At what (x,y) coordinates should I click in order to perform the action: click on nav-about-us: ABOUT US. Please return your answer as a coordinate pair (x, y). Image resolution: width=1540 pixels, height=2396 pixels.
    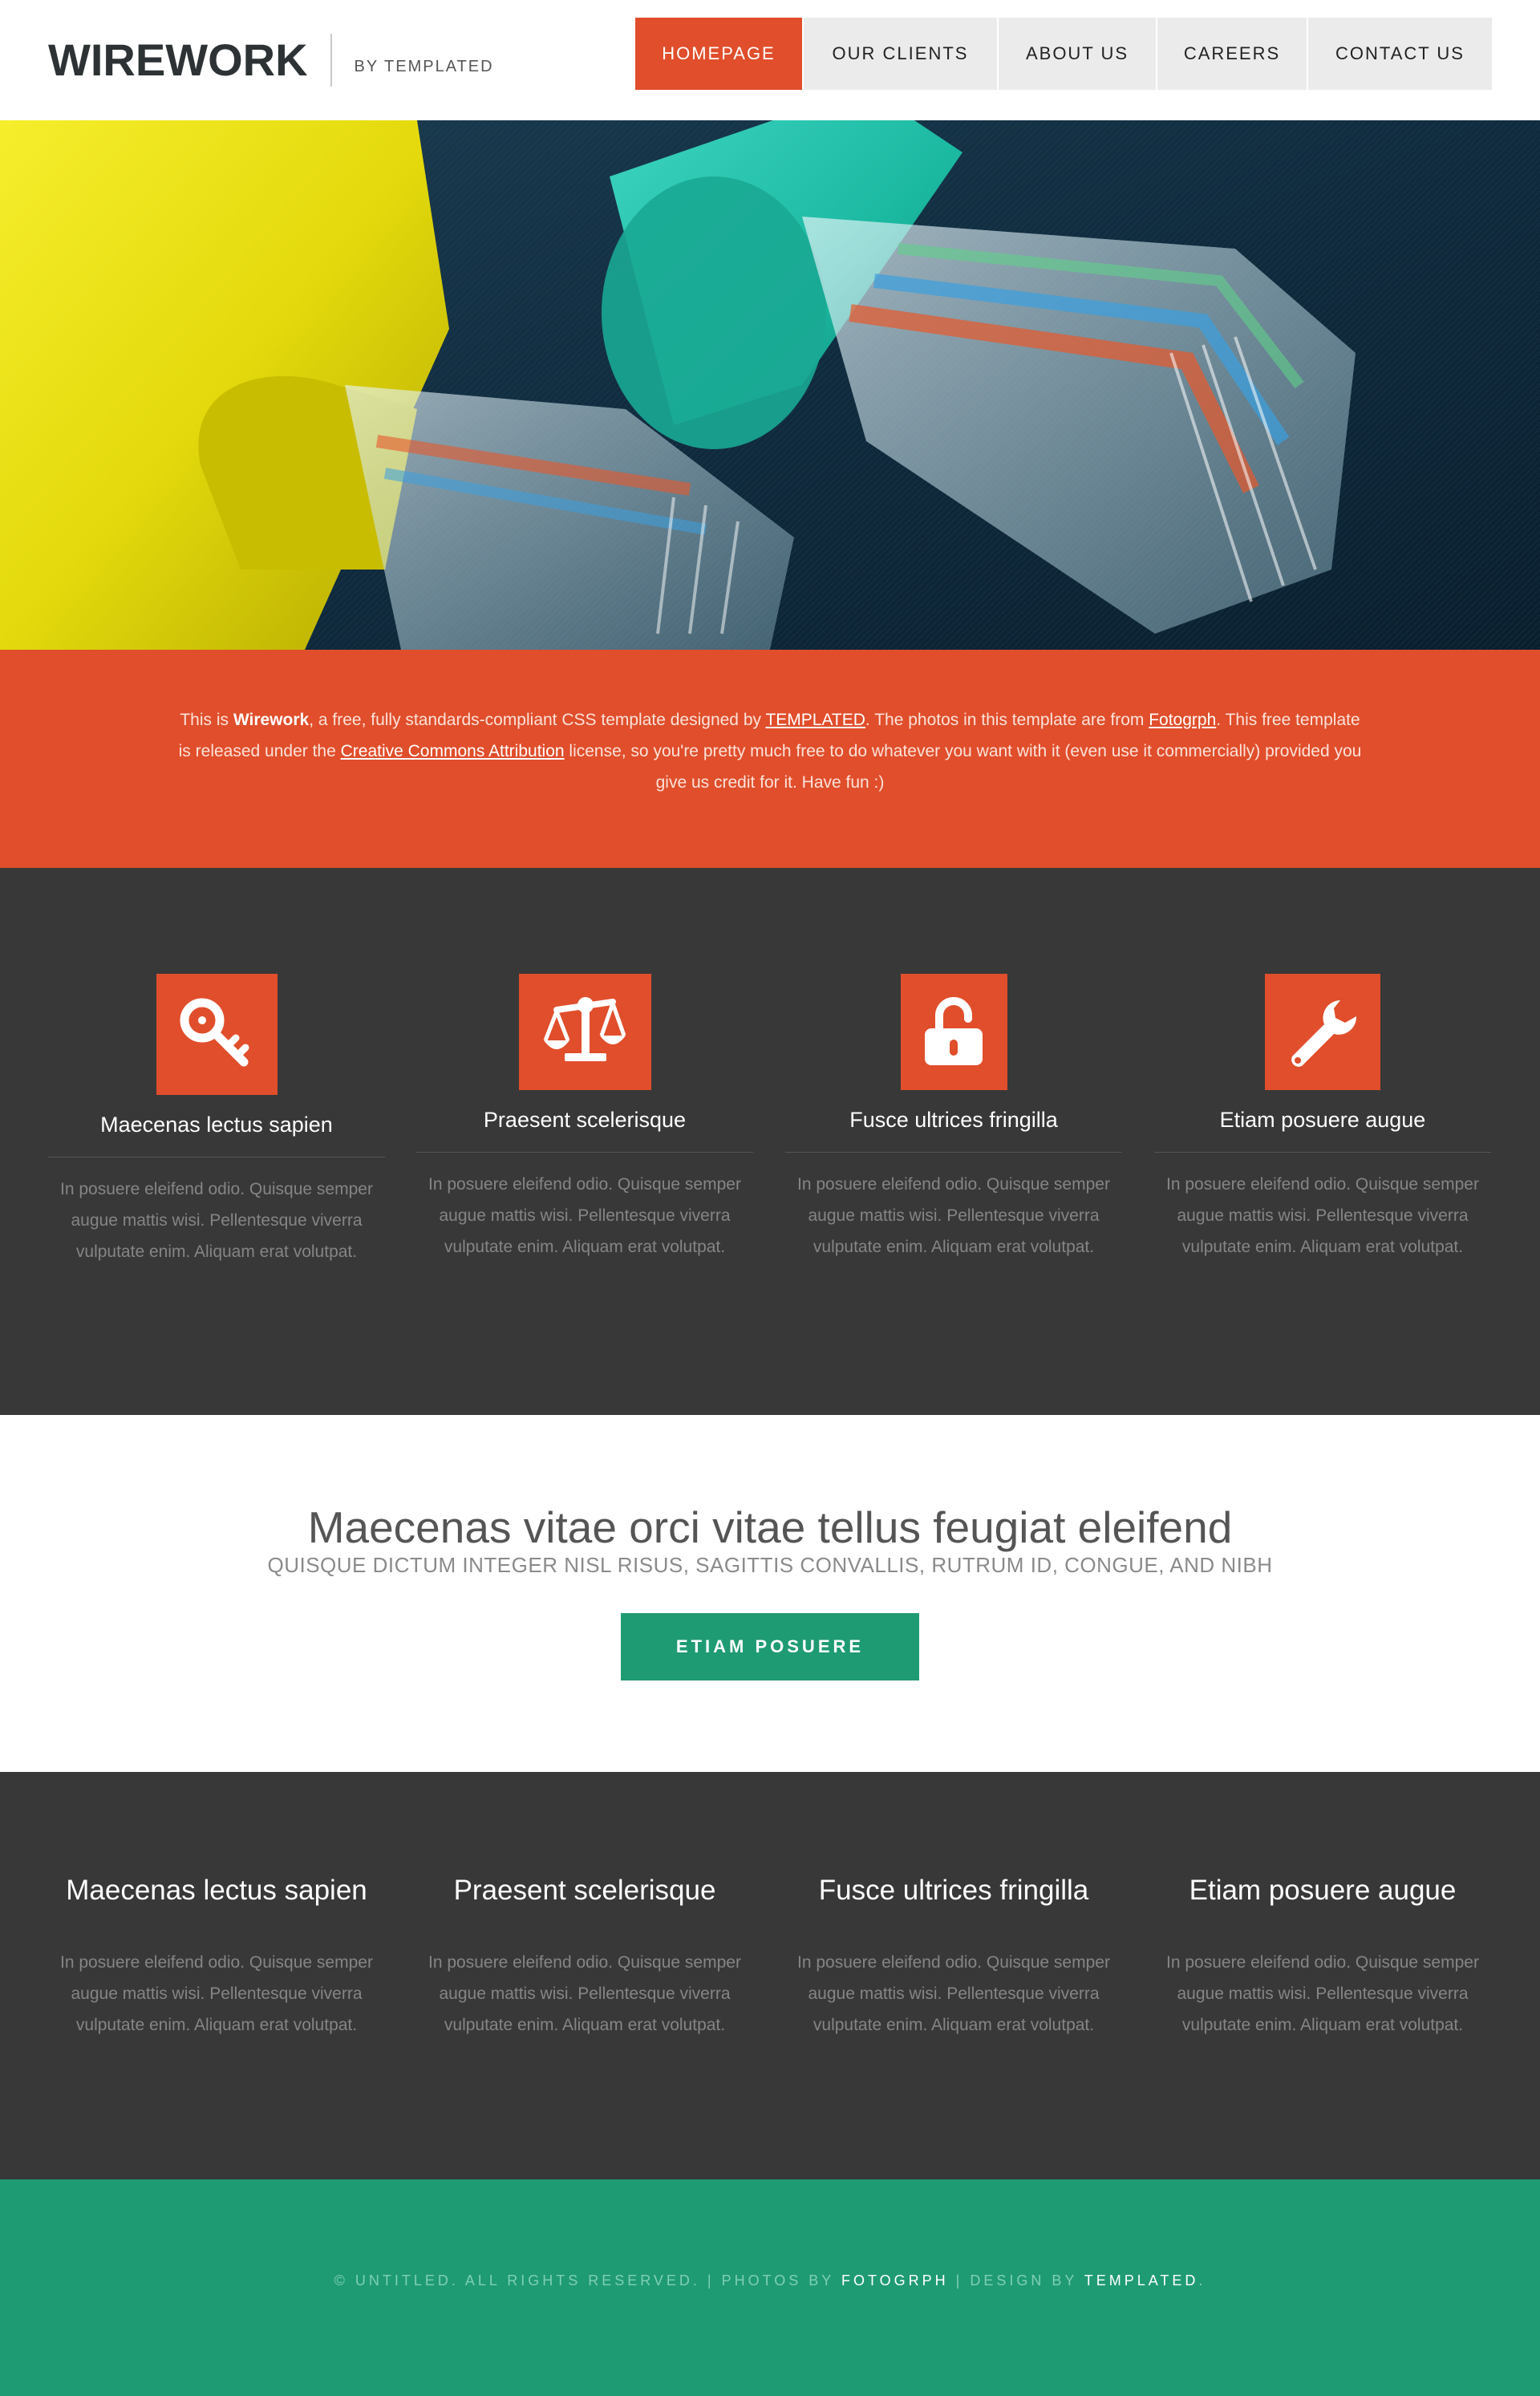
    Looking at the image, I should click on (1077, 54).